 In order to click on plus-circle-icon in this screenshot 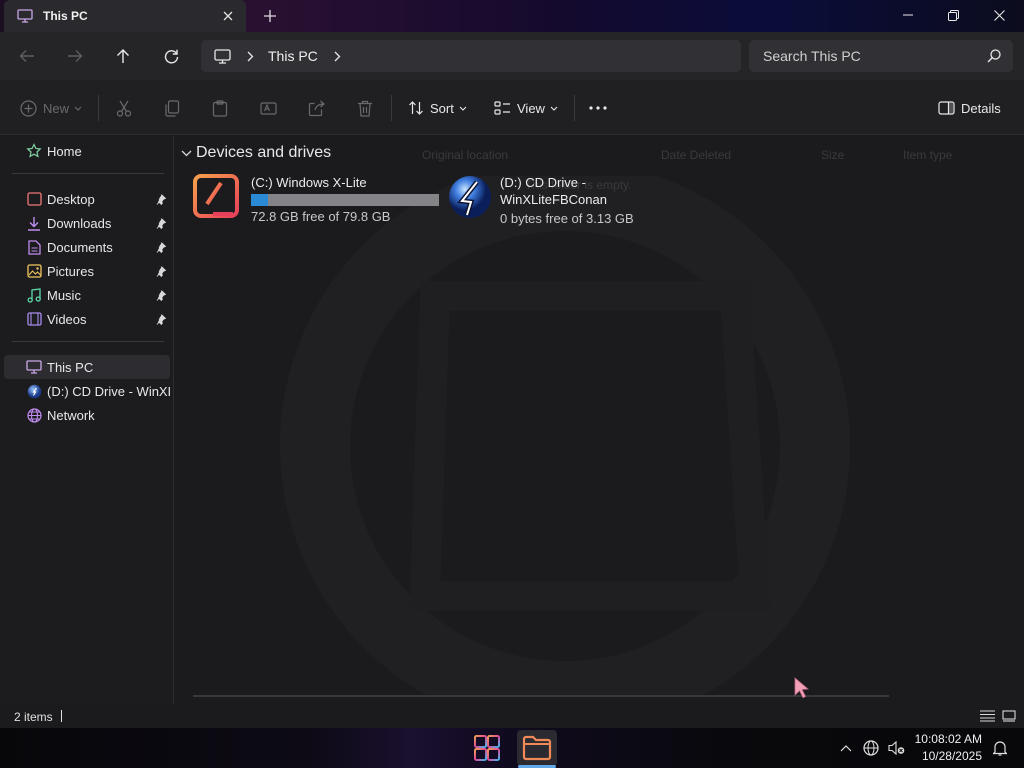, I will do `click(28, 108)`.